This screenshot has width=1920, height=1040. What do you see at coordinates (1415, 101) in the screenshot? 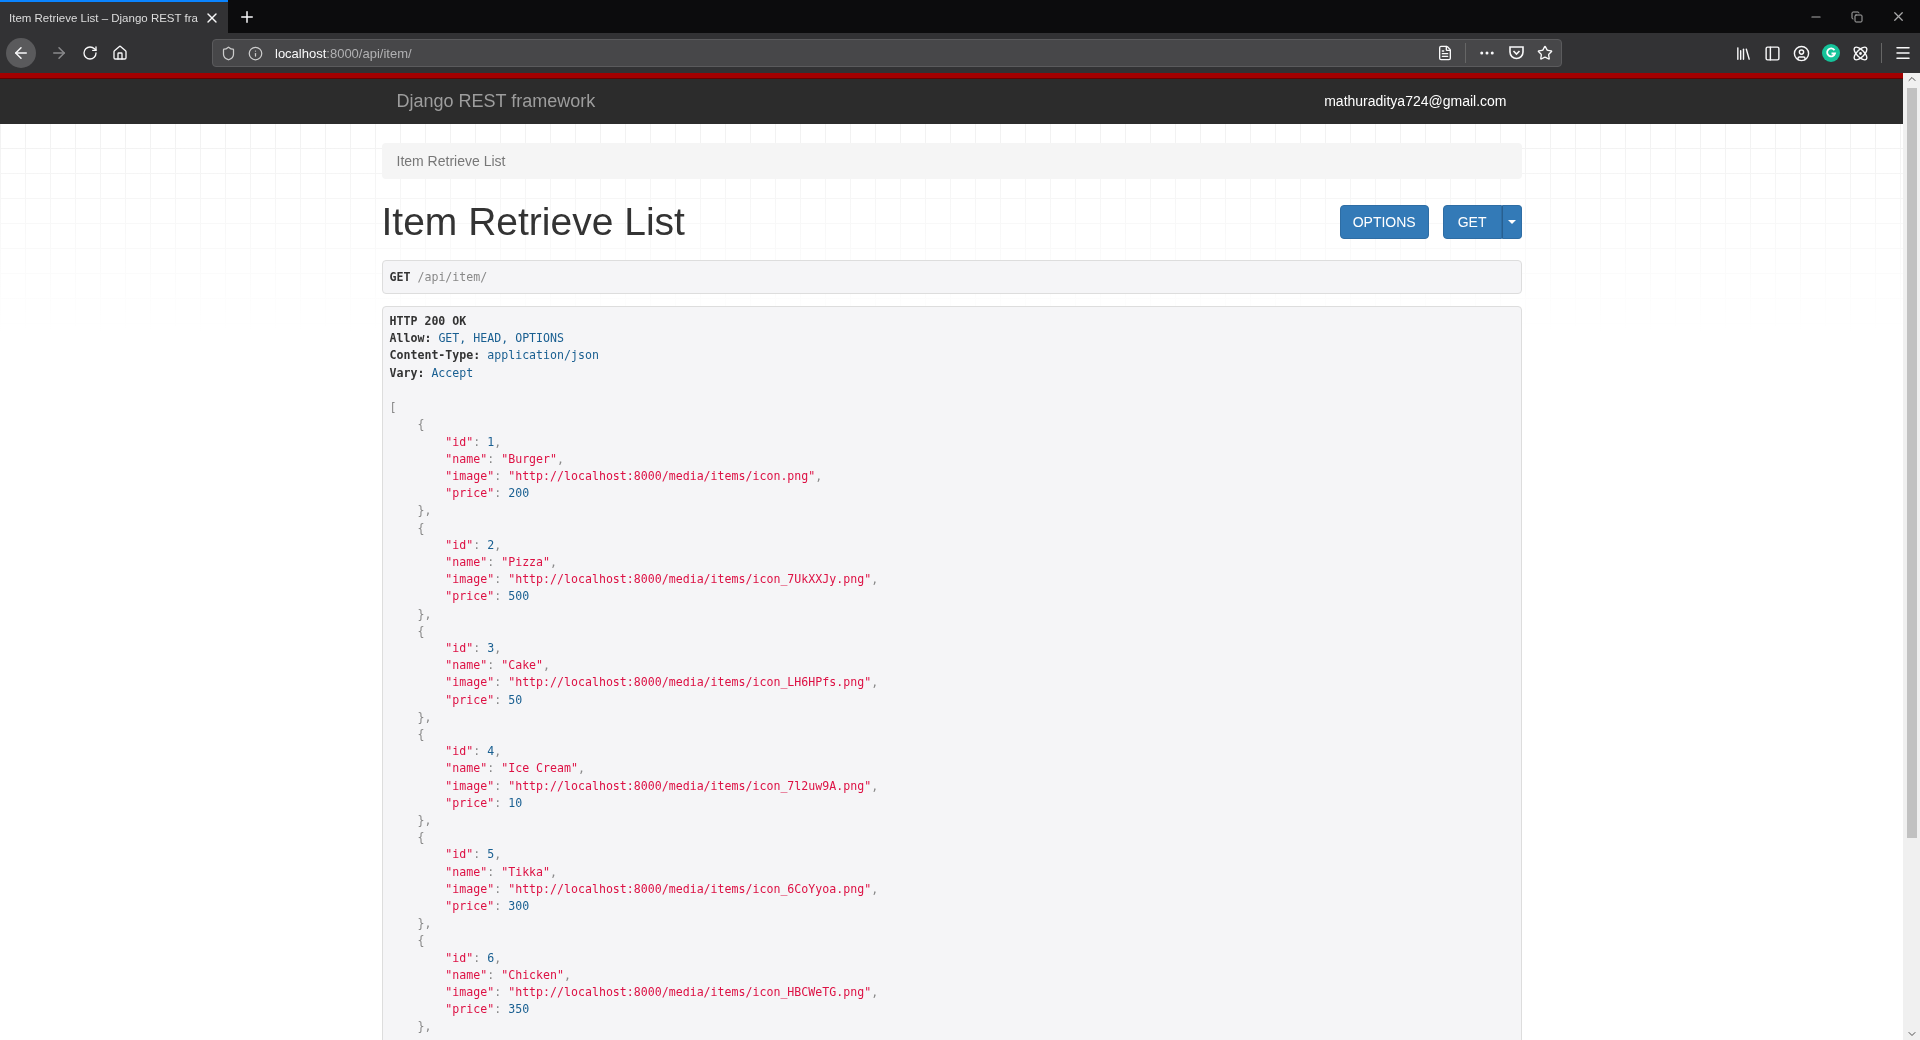
I see `user-link: mathuraditya724@gmail.com` at bounding box center [1415, 101].